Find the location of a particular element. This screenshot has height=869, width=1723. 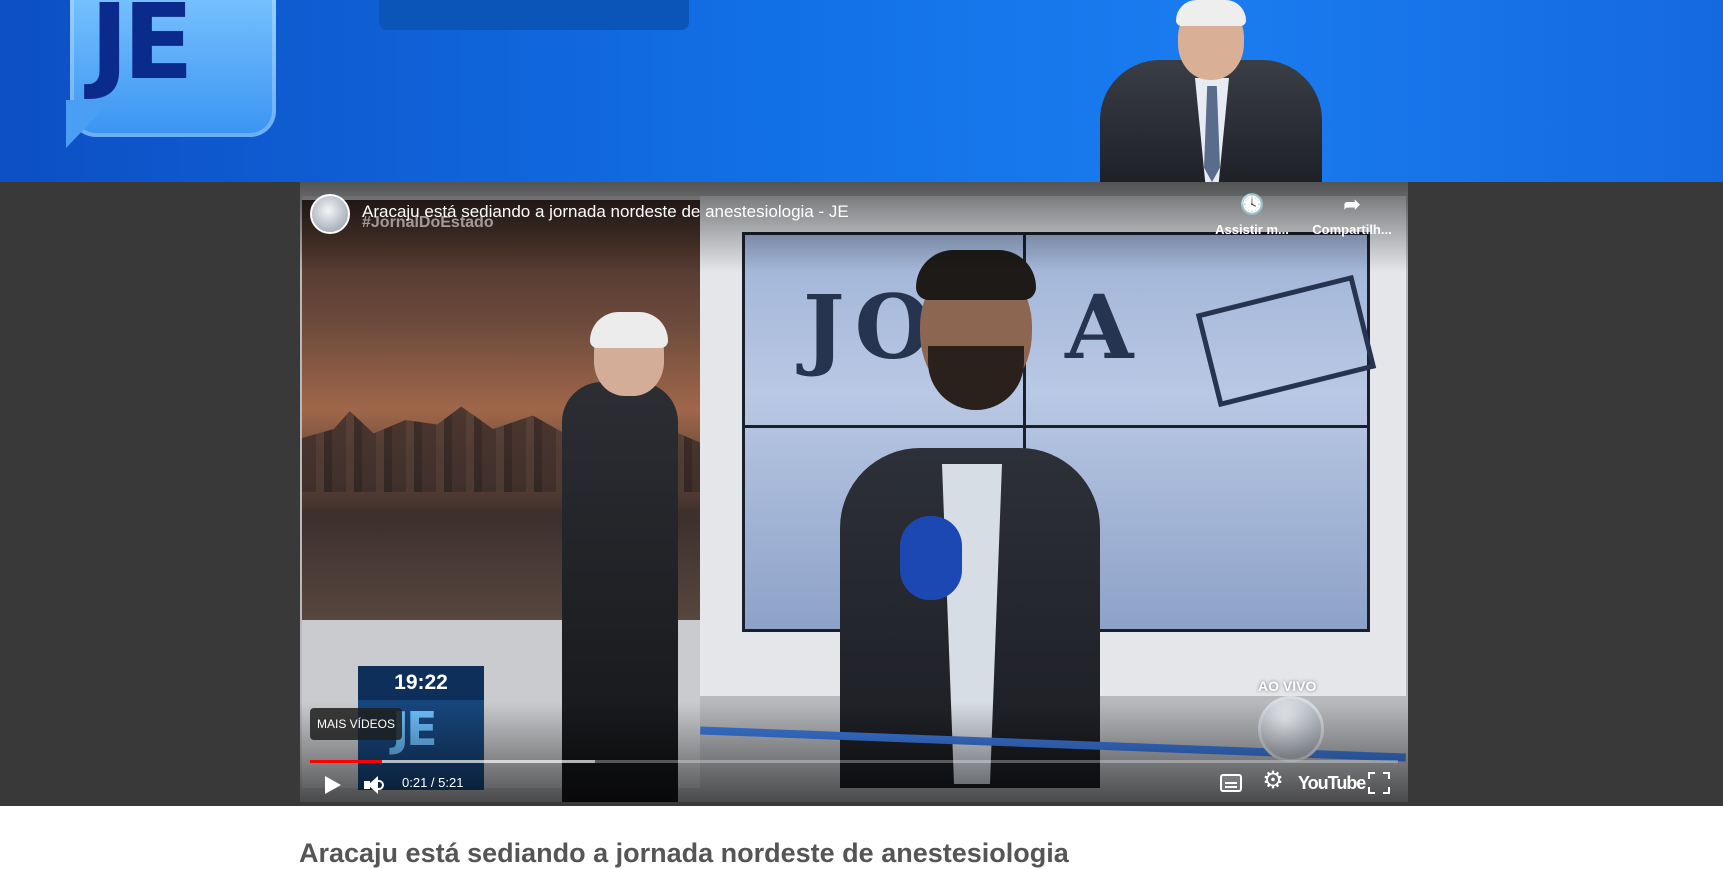

site-logo: JE is located at coordinates (171, 79).